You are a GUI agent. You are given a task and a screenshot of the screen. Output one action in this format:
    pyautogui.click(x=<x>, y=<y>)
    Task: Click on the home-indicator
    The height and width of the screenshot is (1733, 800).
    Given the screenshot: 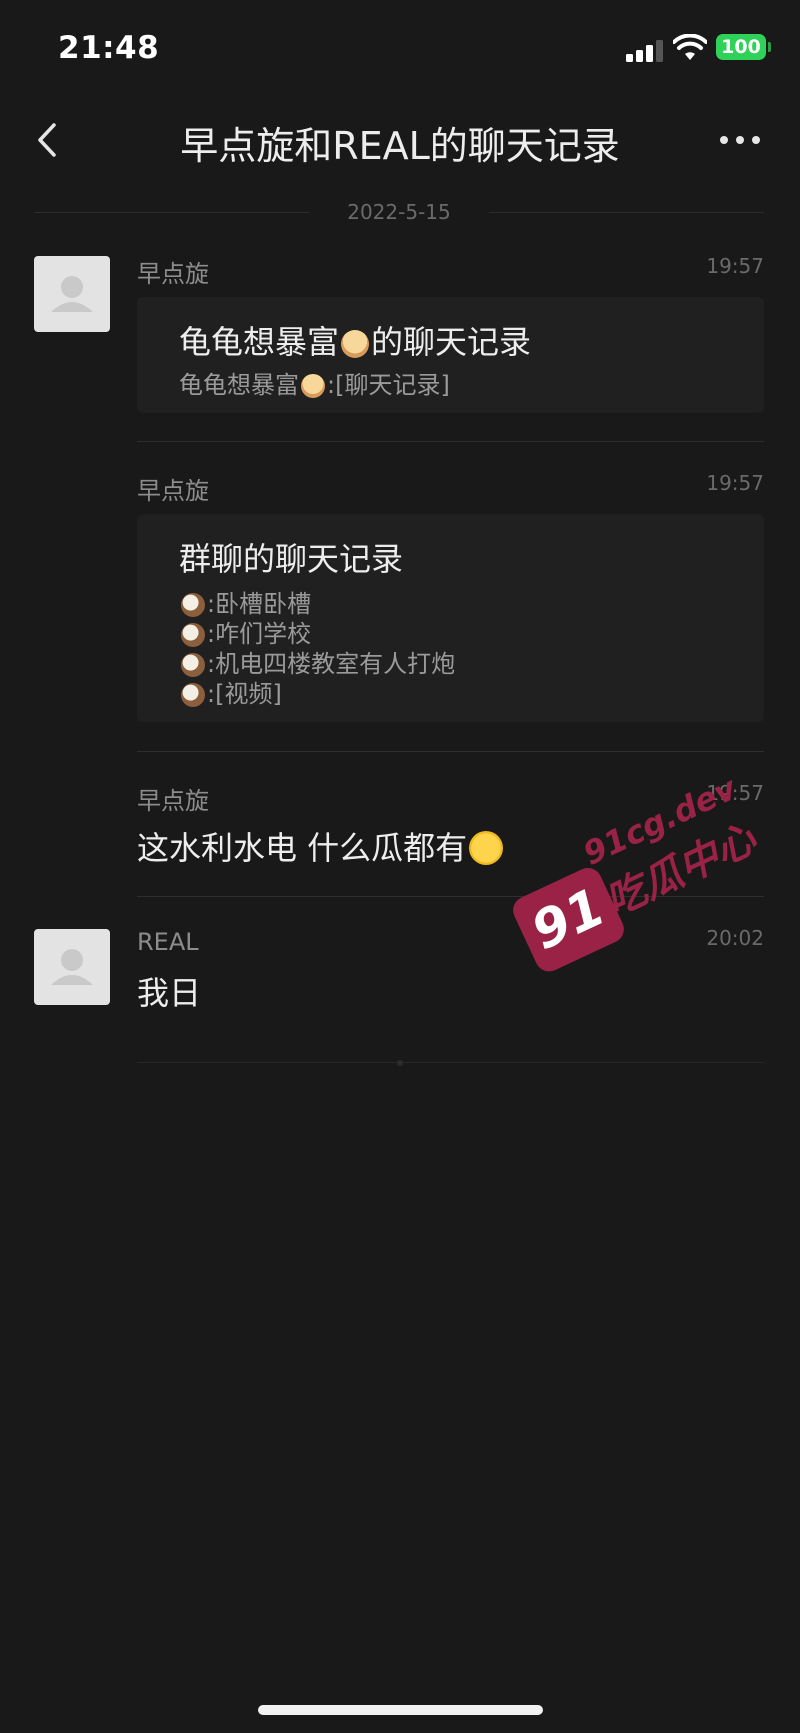 What is the action you would take?
    pyautogui.click(x=400, y=1710)
    